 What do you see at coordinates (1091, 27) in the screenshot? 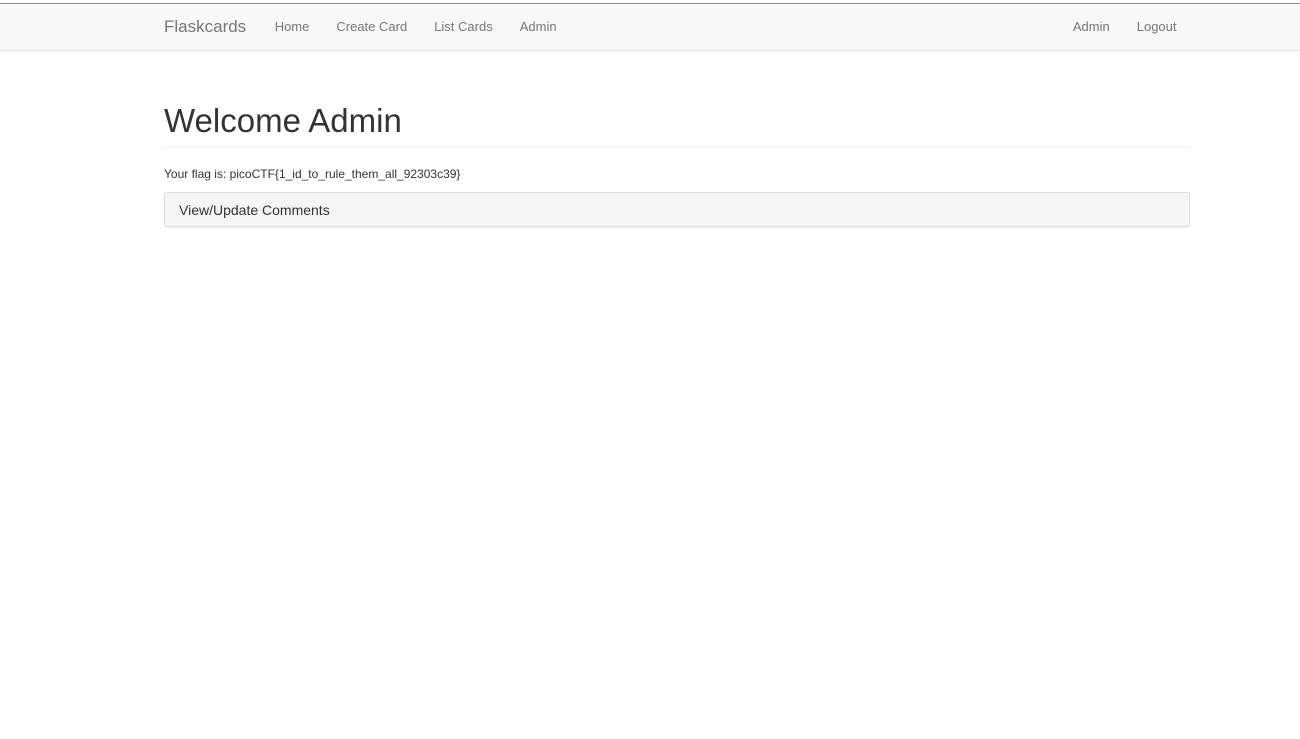
I see `nav-link-admin-user: Admin` at bounding box center [1091, 27].